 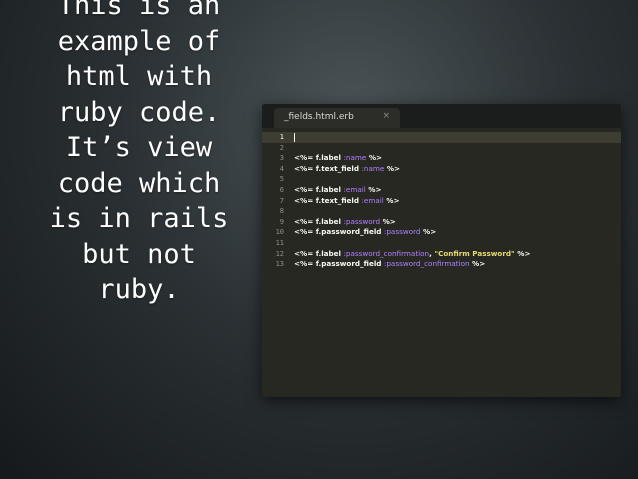 What do you see at coordinates (279, 232) in the screenshot?
I see `line-number: 10` at bounding box center [279, 232].